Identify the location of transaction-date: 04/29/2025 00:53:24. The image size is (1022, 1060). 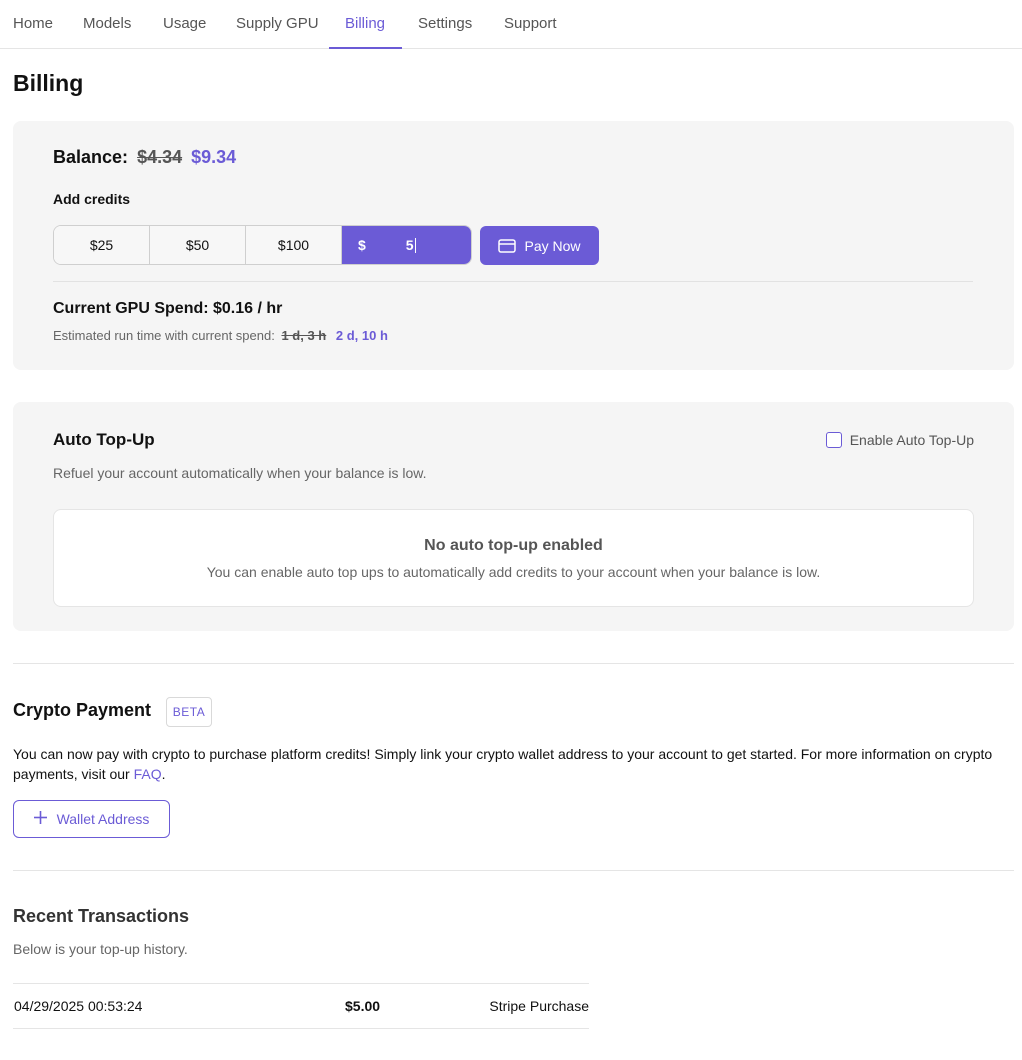
(78, 1006).